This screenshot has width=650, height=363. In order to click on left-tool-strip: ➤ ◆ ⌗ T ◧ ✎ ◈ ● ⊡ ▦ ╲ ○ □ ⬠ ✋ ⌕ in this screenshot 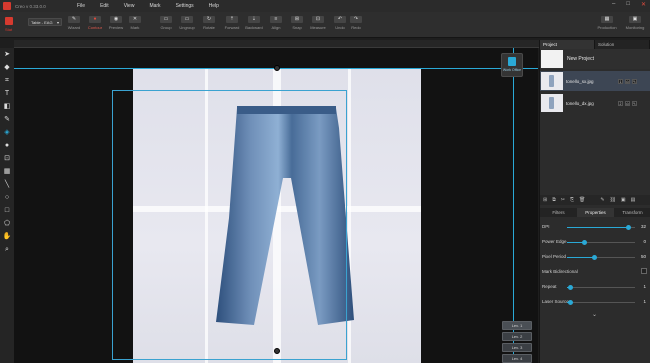, I will do `click(7, 205)`.